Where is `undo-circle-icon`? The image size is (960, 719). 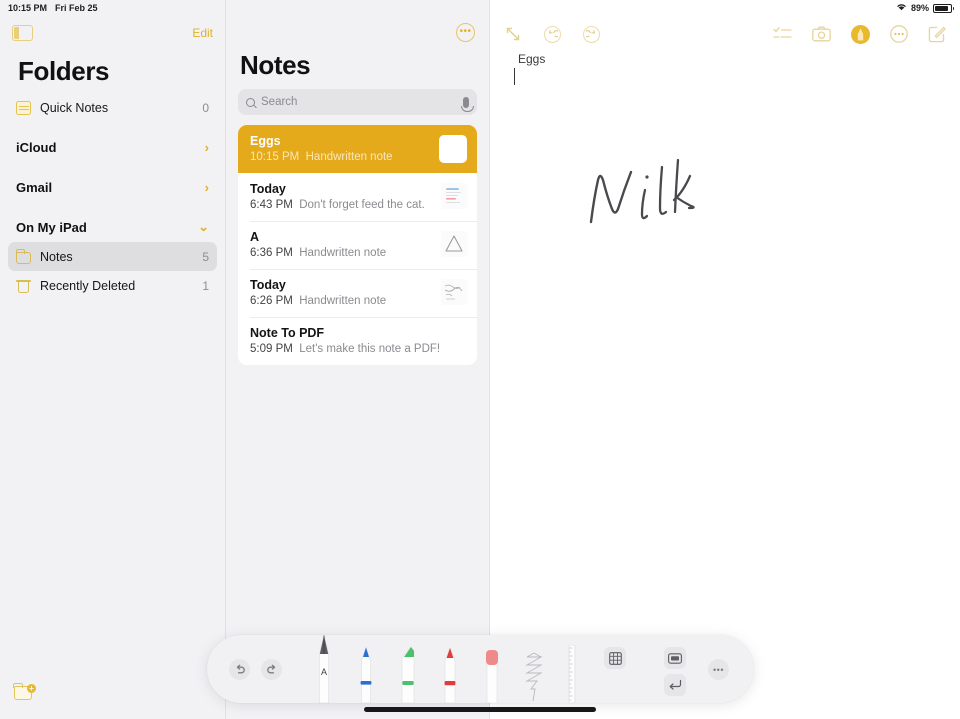 undo-circle-icon is located at coordinates (552, 34).